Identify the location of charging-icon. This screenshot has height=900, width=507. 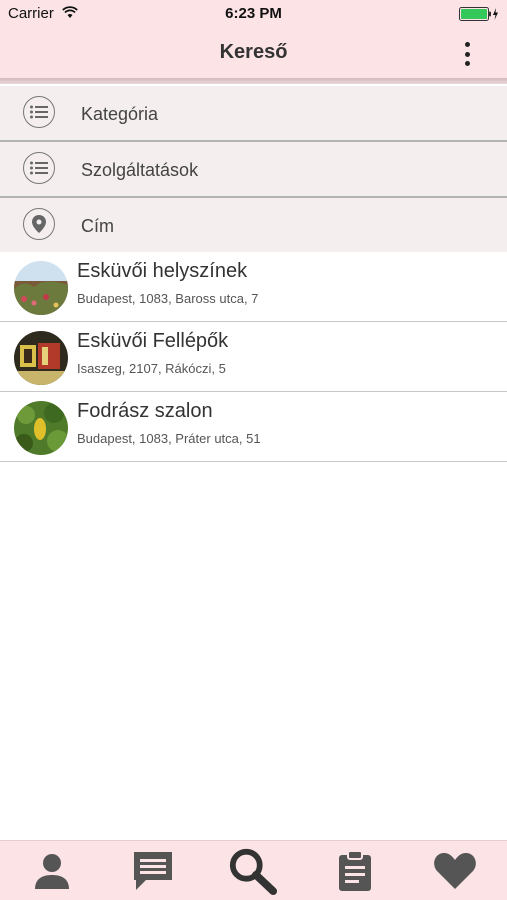
(495, 14).